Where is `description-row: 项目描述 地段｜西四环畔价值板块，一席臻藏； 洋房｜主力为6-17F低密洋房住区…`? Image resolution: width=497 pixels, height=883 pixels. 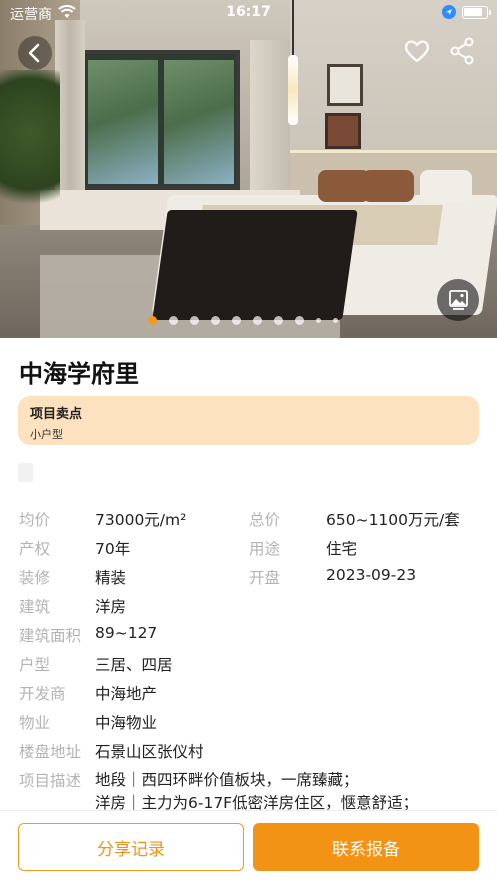
description-row: 项目描述 地段｜西四环畔价值板块，一席臻藏； 洋房｜主力为6-17F低密洋房住区… is located at coordinates (249, 792).